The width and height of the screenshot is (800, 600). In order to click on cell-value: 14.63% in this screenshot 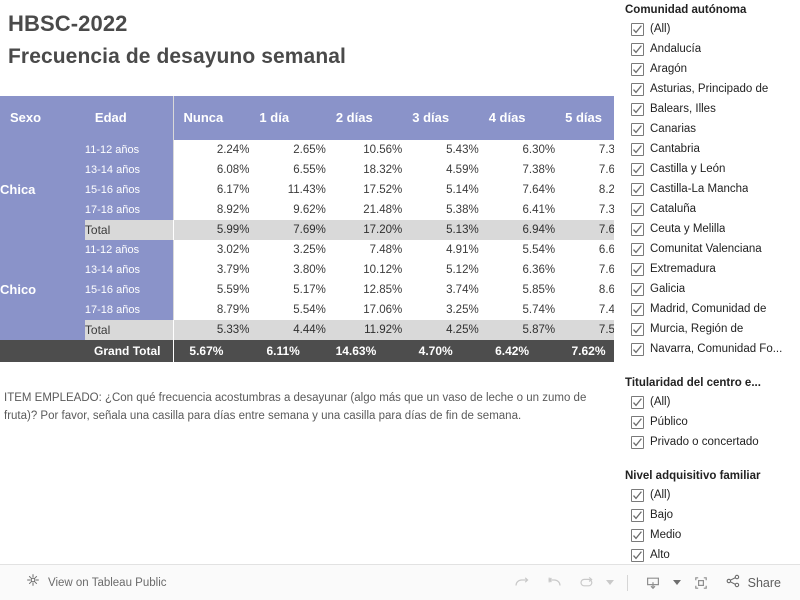, I will do `click(364, 351)`.